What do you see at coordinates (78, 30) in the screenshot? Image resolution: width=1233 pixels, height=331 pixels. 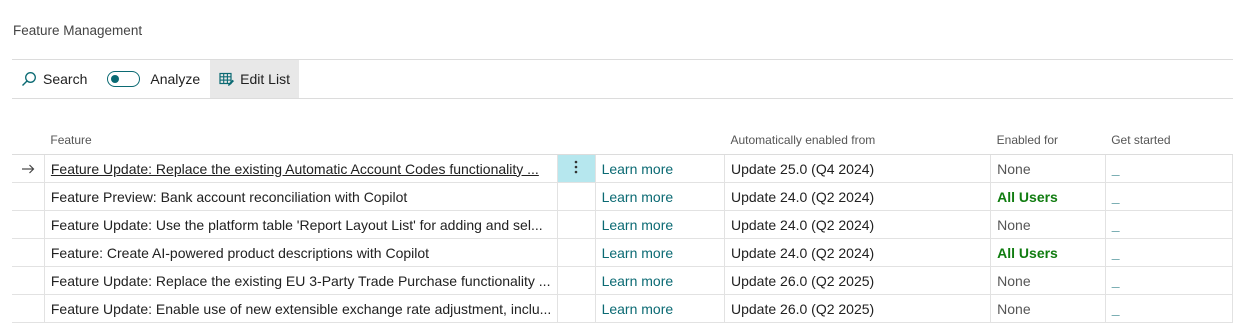 I see `page-title: Feature Management` at bounding box center [78, 30].